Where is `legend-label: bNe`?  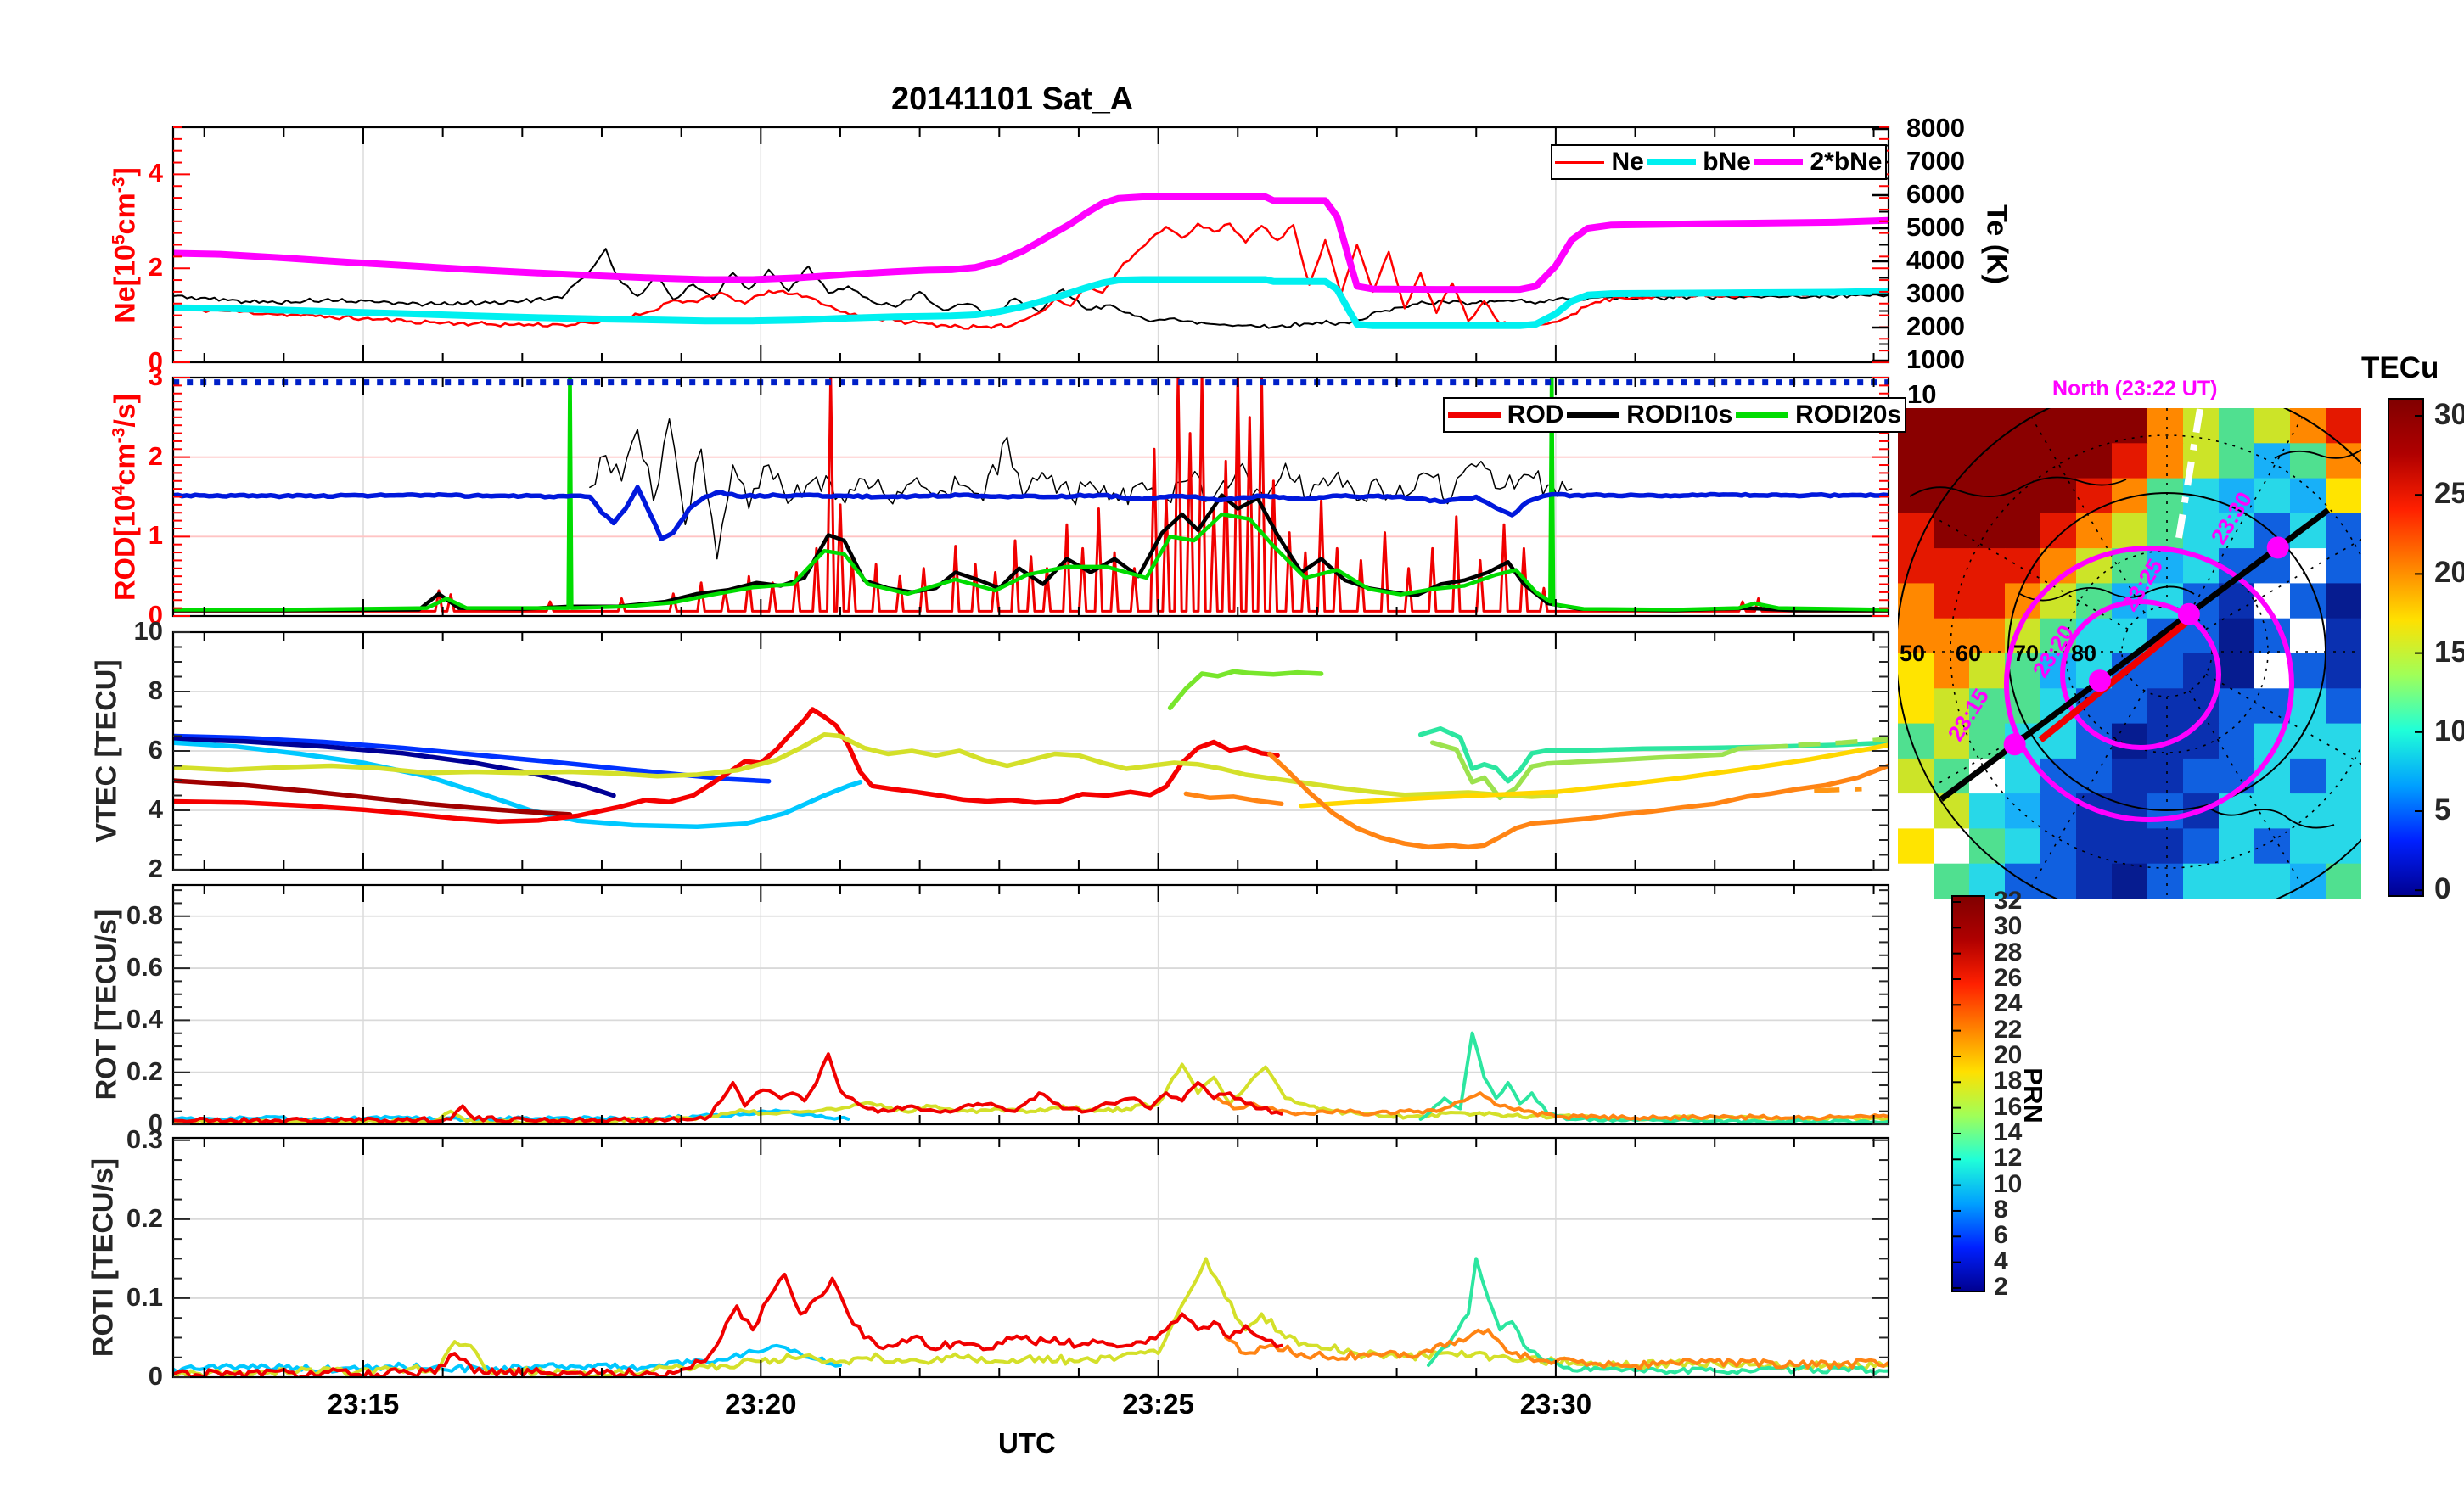 legend-label: bNe is located at coordinates (1727, 162).